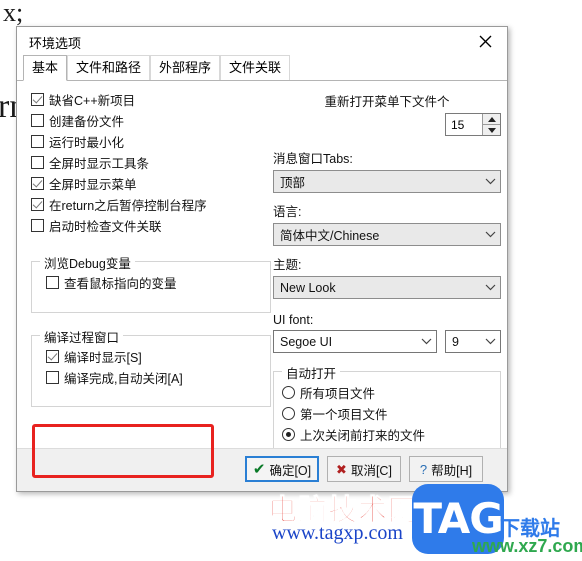  I want to click on checkbox-minimize-on-run: 运行时最小化, so click(151, 141).